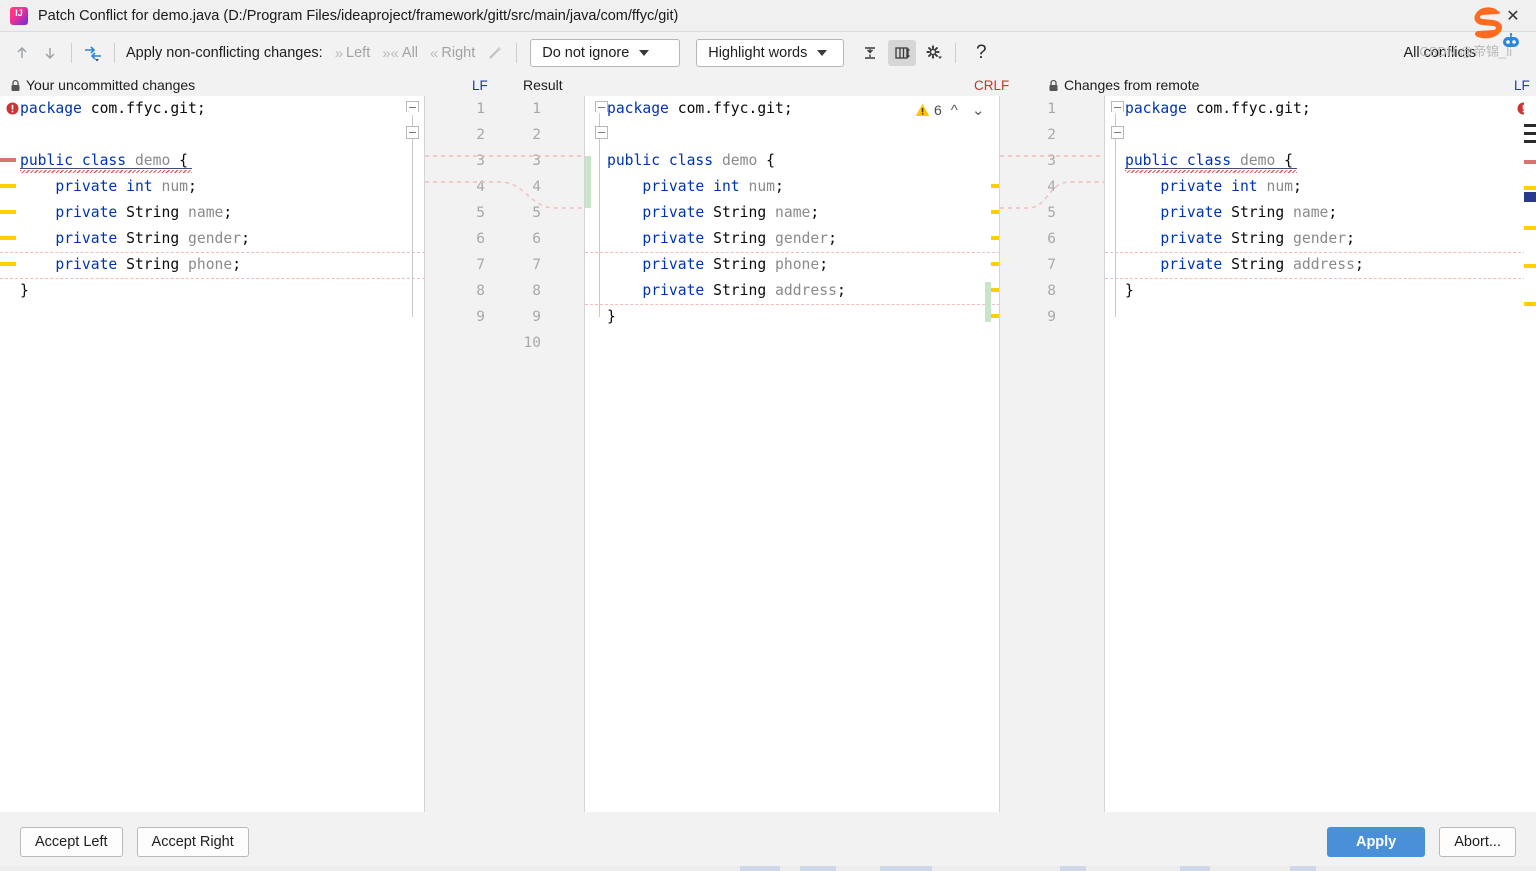 The height and width of the screenshot is (871, 1536). What do you see at coordinates (938, 110) in the screenshot?
I see `warning-count: 6` at bounding box center [938, 110].